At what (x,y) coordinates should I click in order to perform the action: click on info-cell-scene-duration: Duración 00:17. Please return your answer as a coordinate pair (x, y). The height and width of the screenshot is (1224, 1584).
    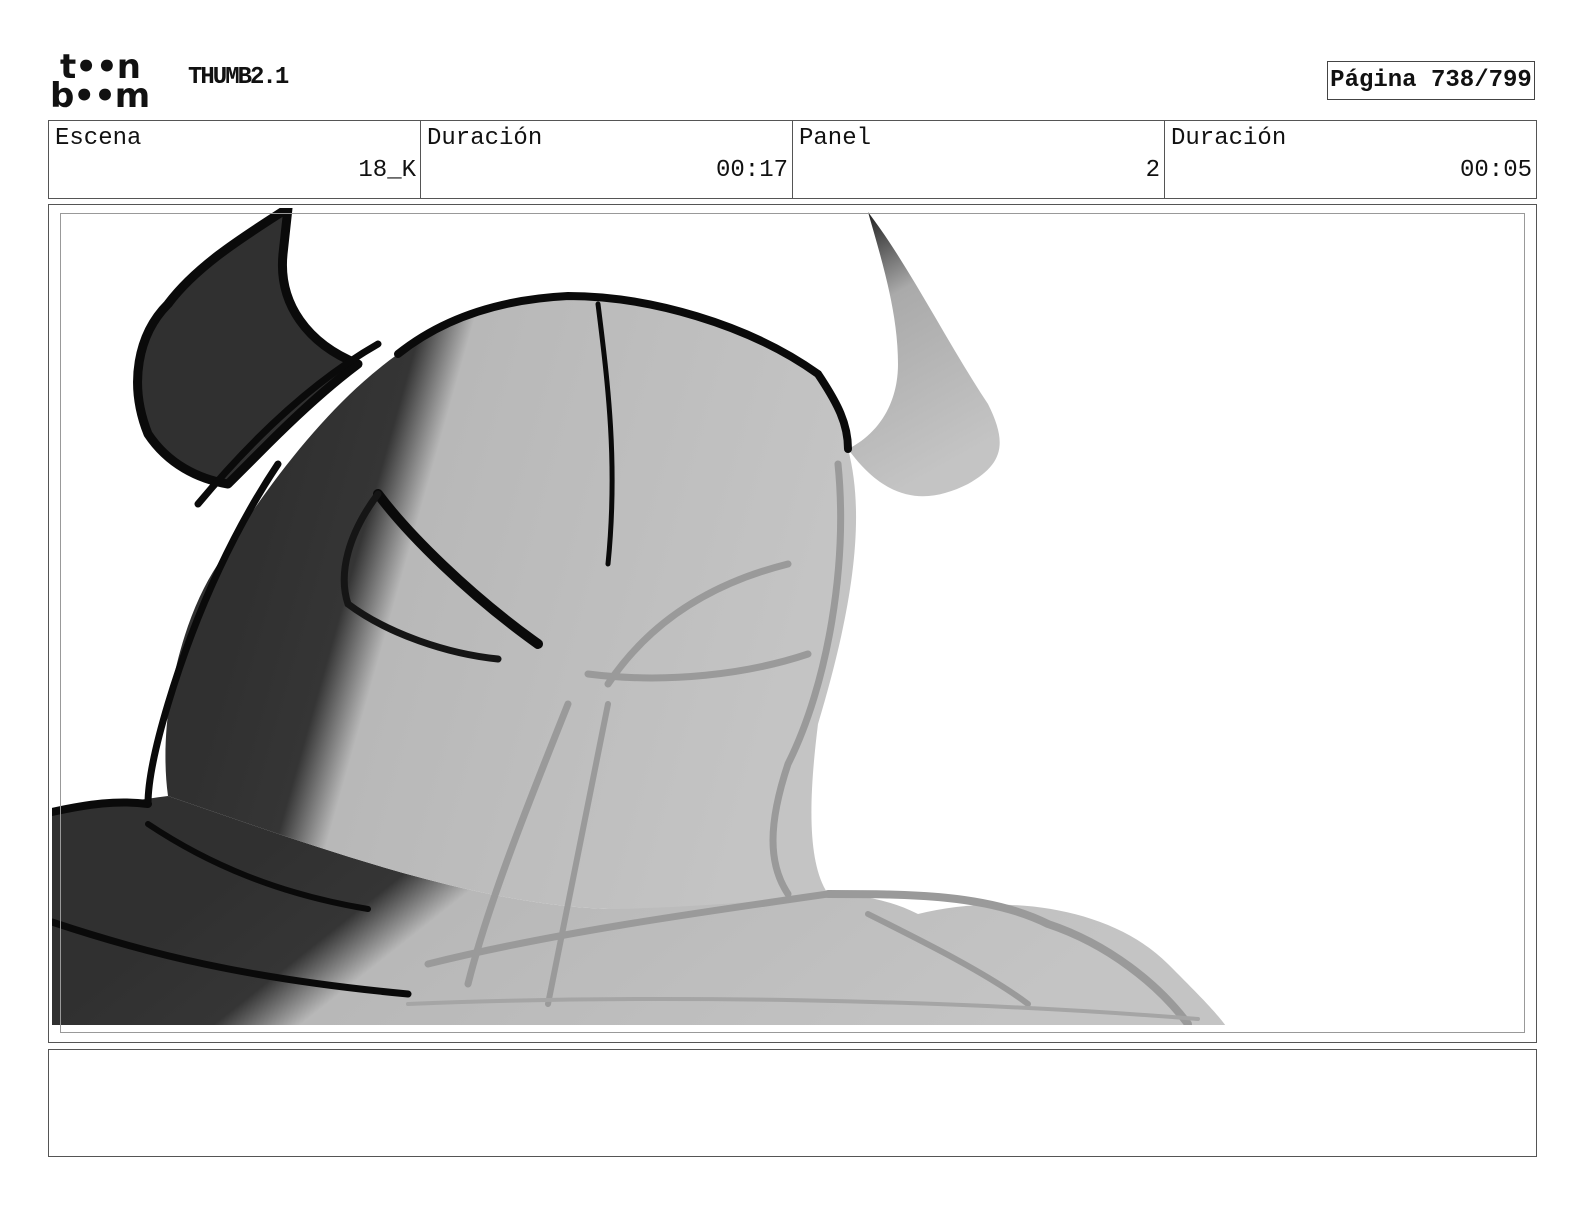
    Looking at the image, I should click on (607, 159).